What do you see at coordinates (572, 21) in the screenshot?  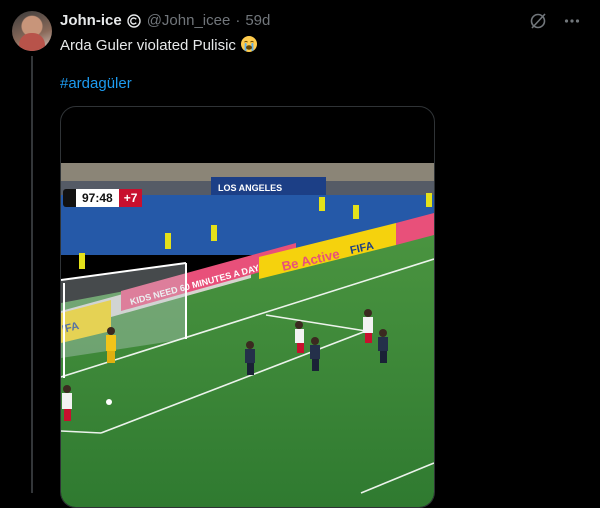 I see `more-icon` at bounding box center [572, 21].